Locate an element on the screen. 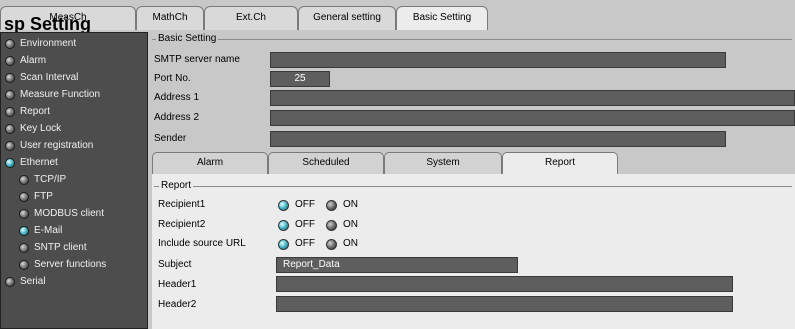 The width and height of the screenshot is (795, 329). sidebar-item-modbus-client: MODBUS client is located at coordinates (61, 213).